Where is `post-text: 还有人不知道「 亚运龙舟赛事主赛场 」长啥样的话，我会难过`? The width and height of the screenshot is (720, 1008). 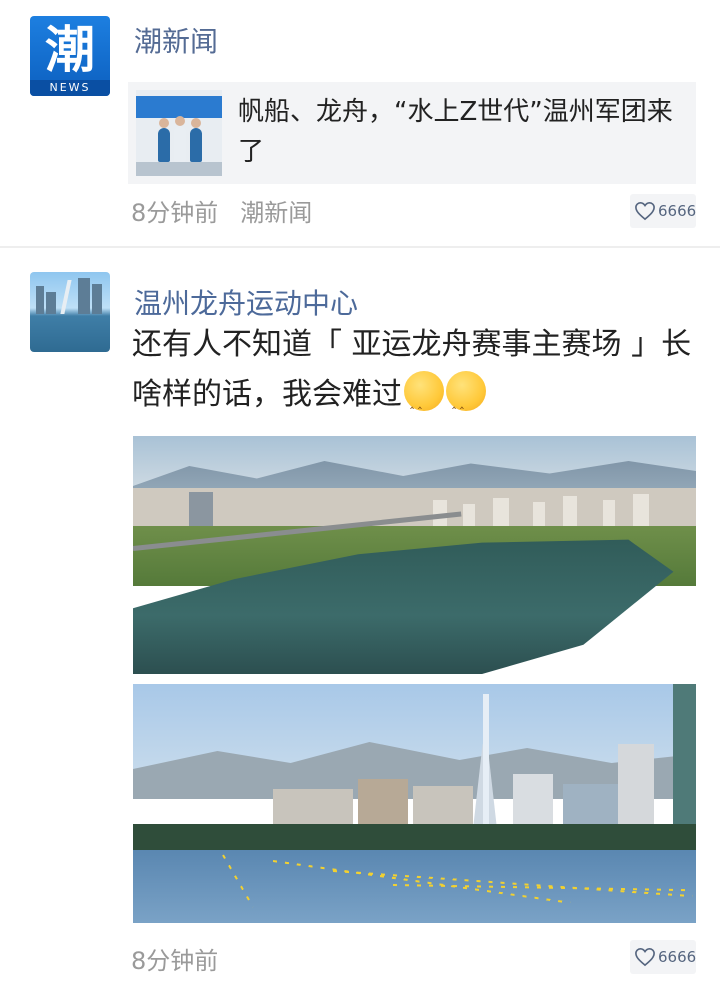
post-text: 还有人不知道「 亚运龙舟赛事主赛场 」长啥样的话，我会难过 is located at coordinates (417, 373).